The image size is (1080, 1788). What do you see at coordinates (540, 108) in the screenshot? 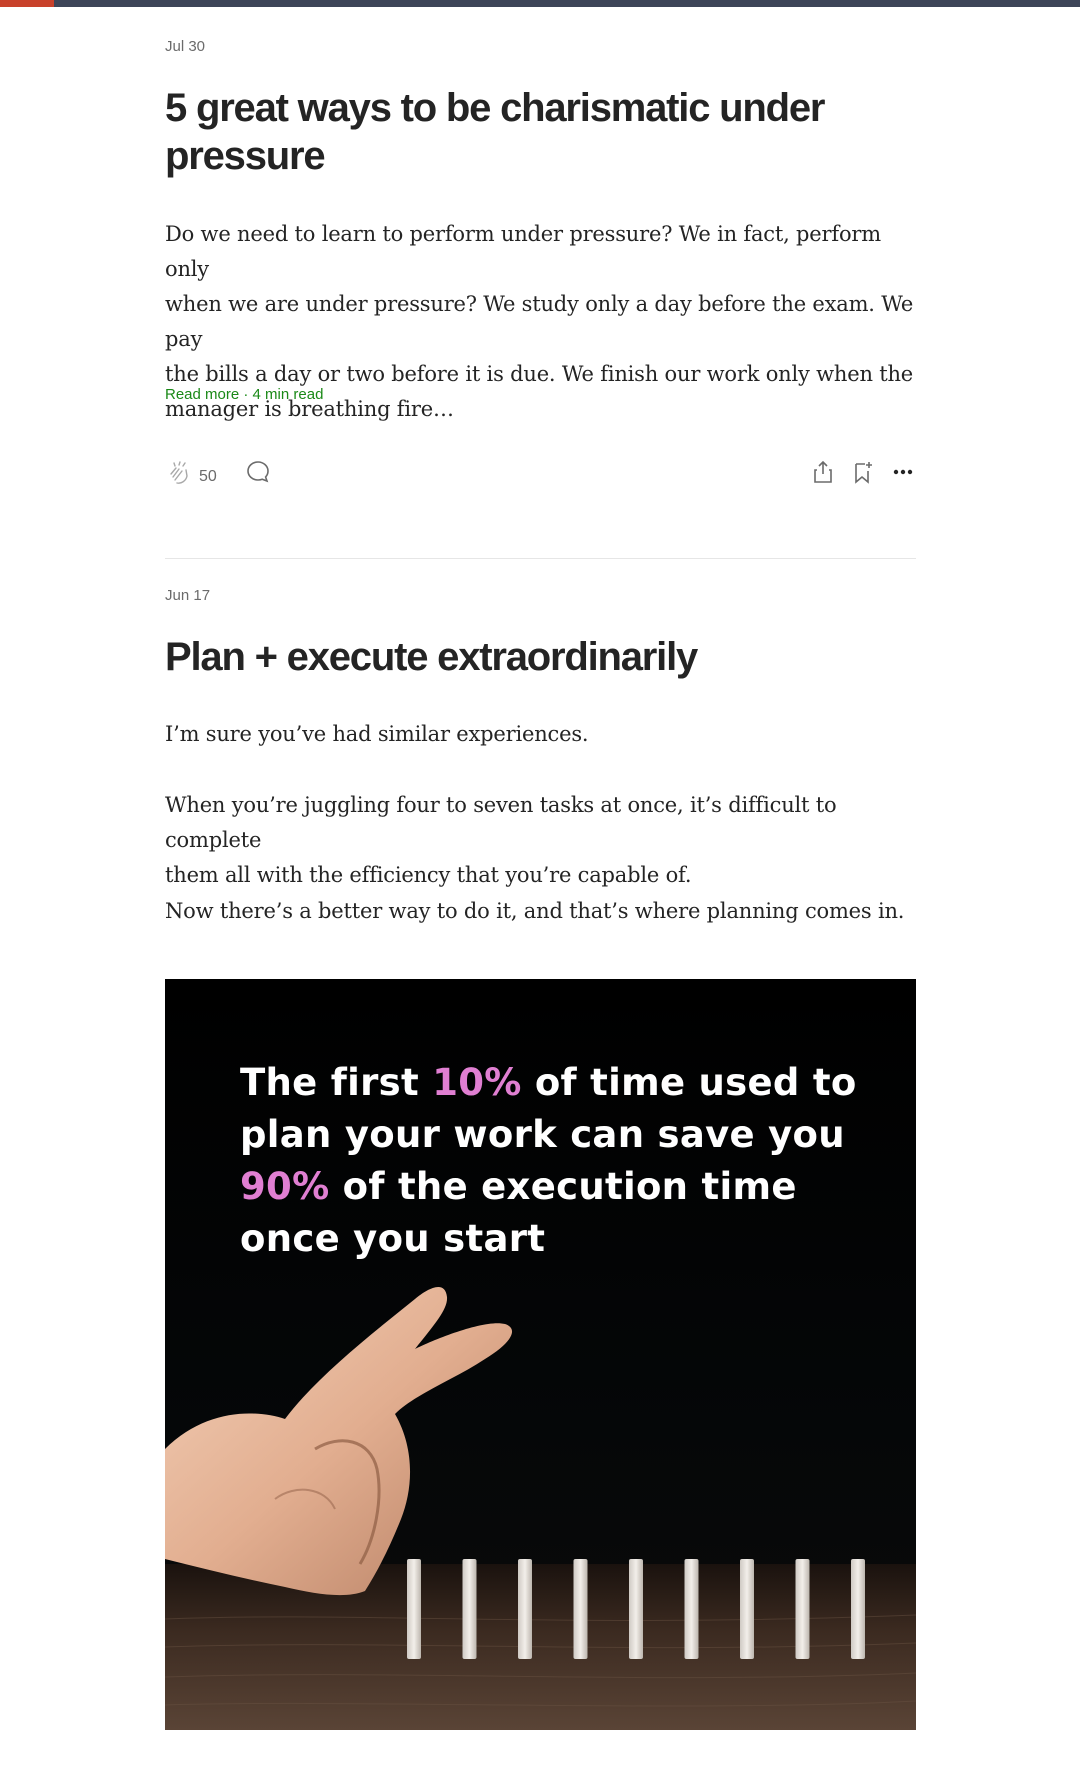
I see `post-title-line: 5 great ways to be charismatic under` at bounding box center [540, 108].